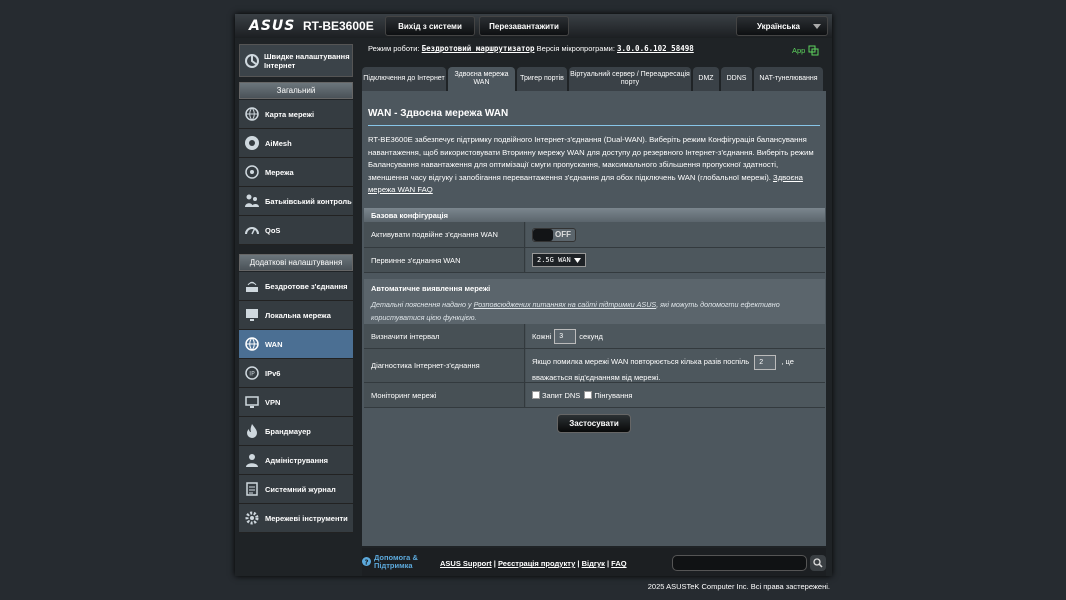 Image resolution: width=1066 pixels, height=600 pixels. Describe the element at coordinates (252, 172) in the screenshot. I see `wireless-icon` at that location.